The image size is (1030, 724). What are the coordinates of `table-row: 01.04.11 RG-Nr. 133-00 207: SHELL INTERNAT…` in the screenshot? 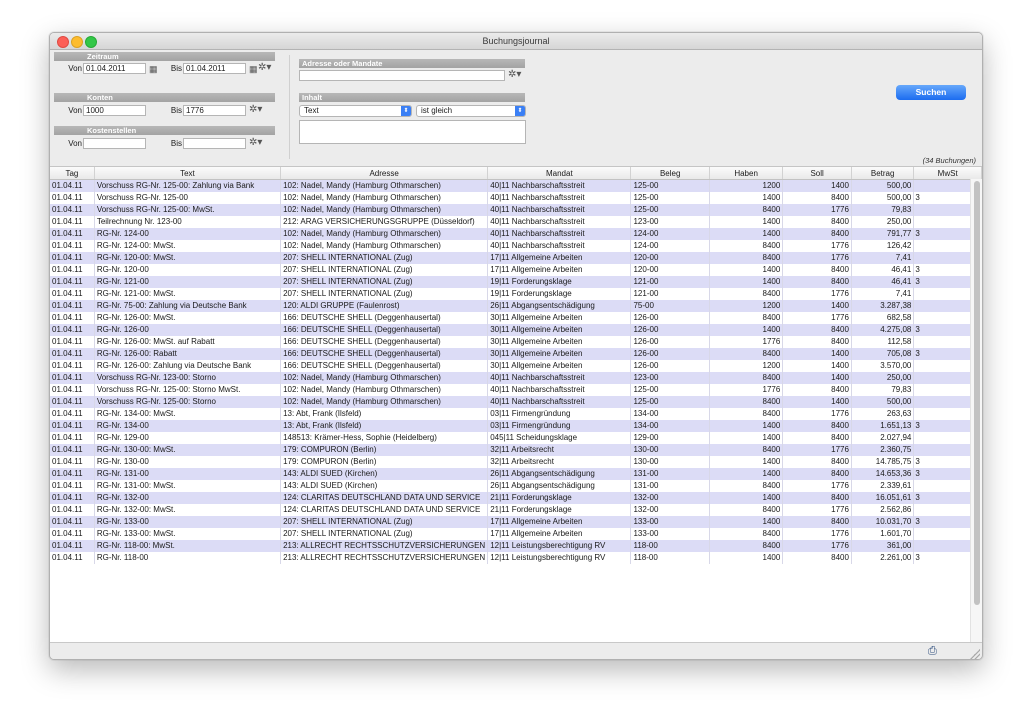 It's located at (516, 522).